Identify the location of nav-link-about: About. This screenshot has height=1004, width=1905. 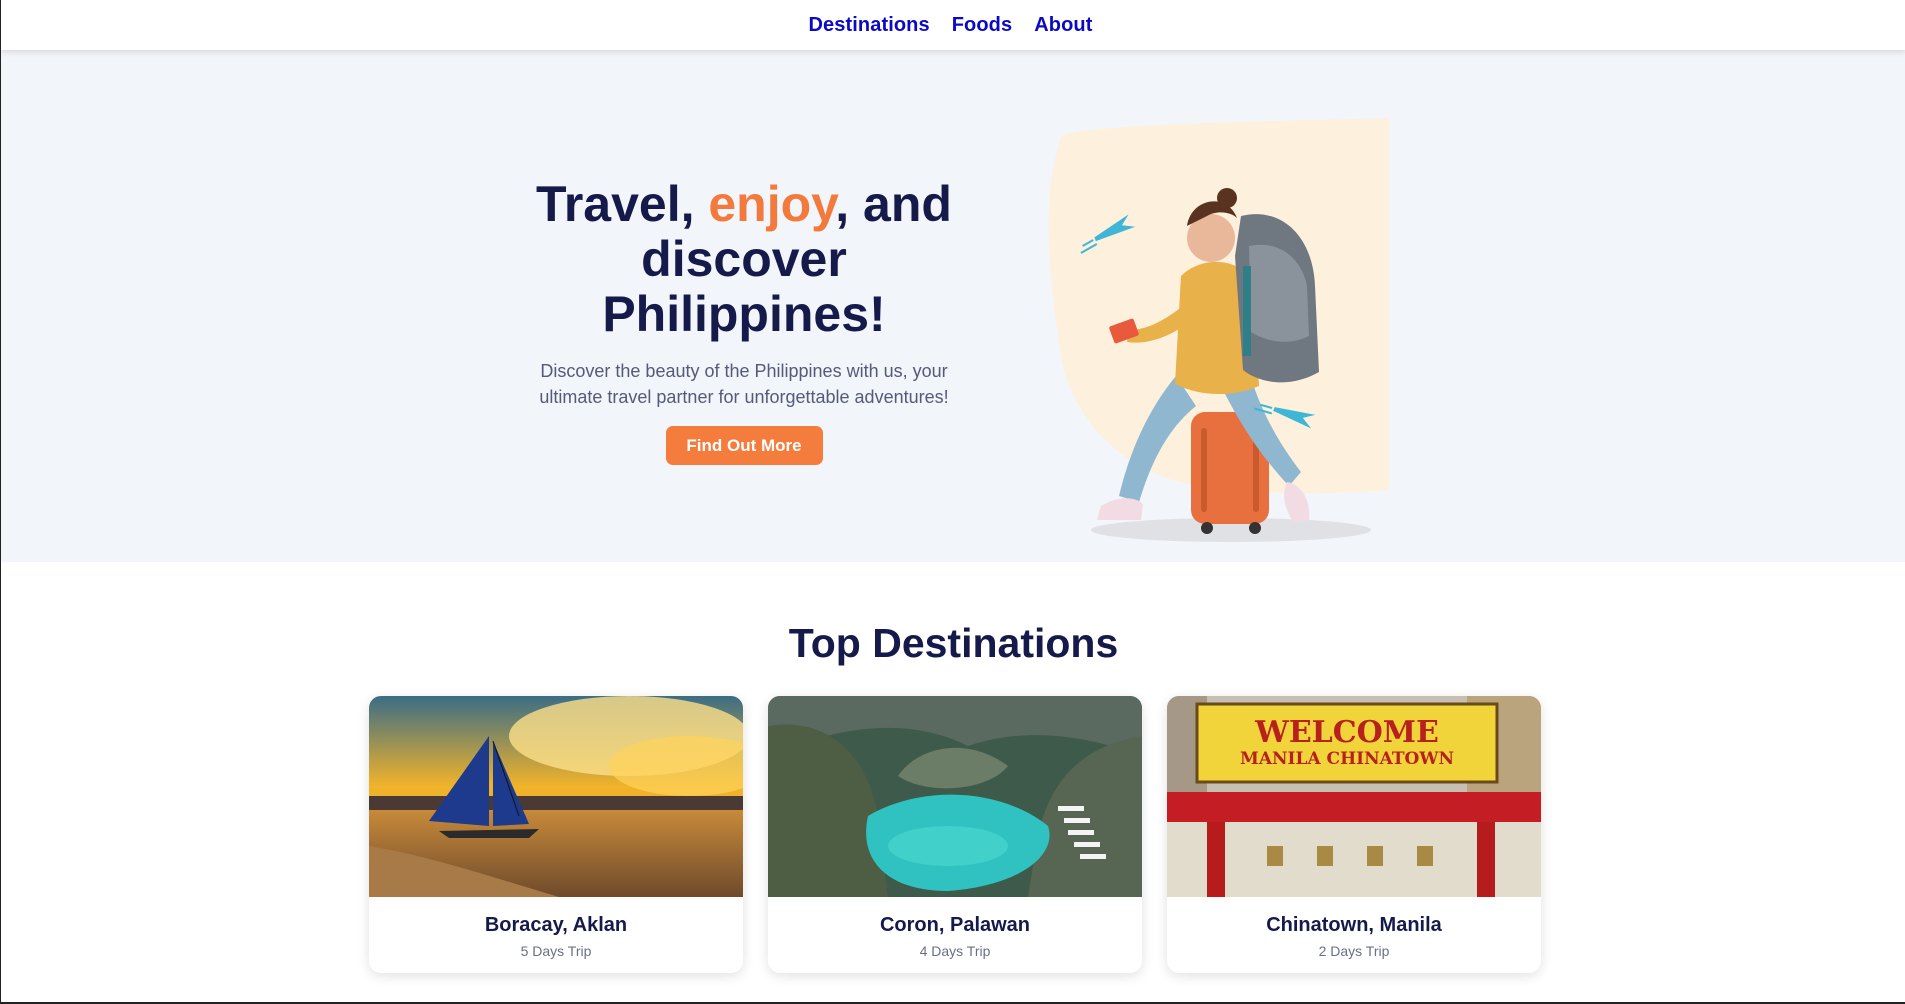
(1063, 25).